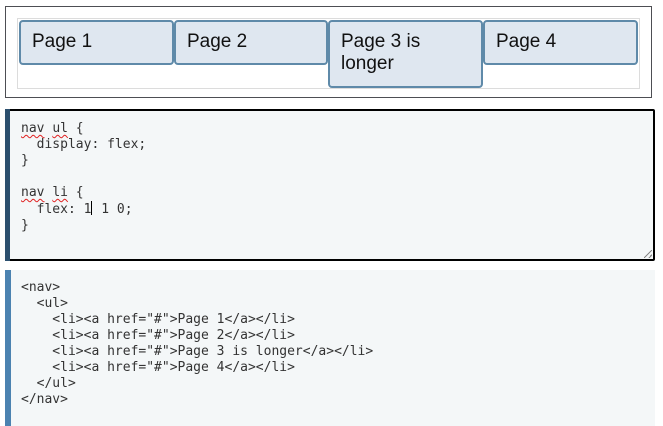  Describe the element at coordinates (390, 48) in the screenshot. I see `nav-link-page-3: Page 3 is longer` at that location.